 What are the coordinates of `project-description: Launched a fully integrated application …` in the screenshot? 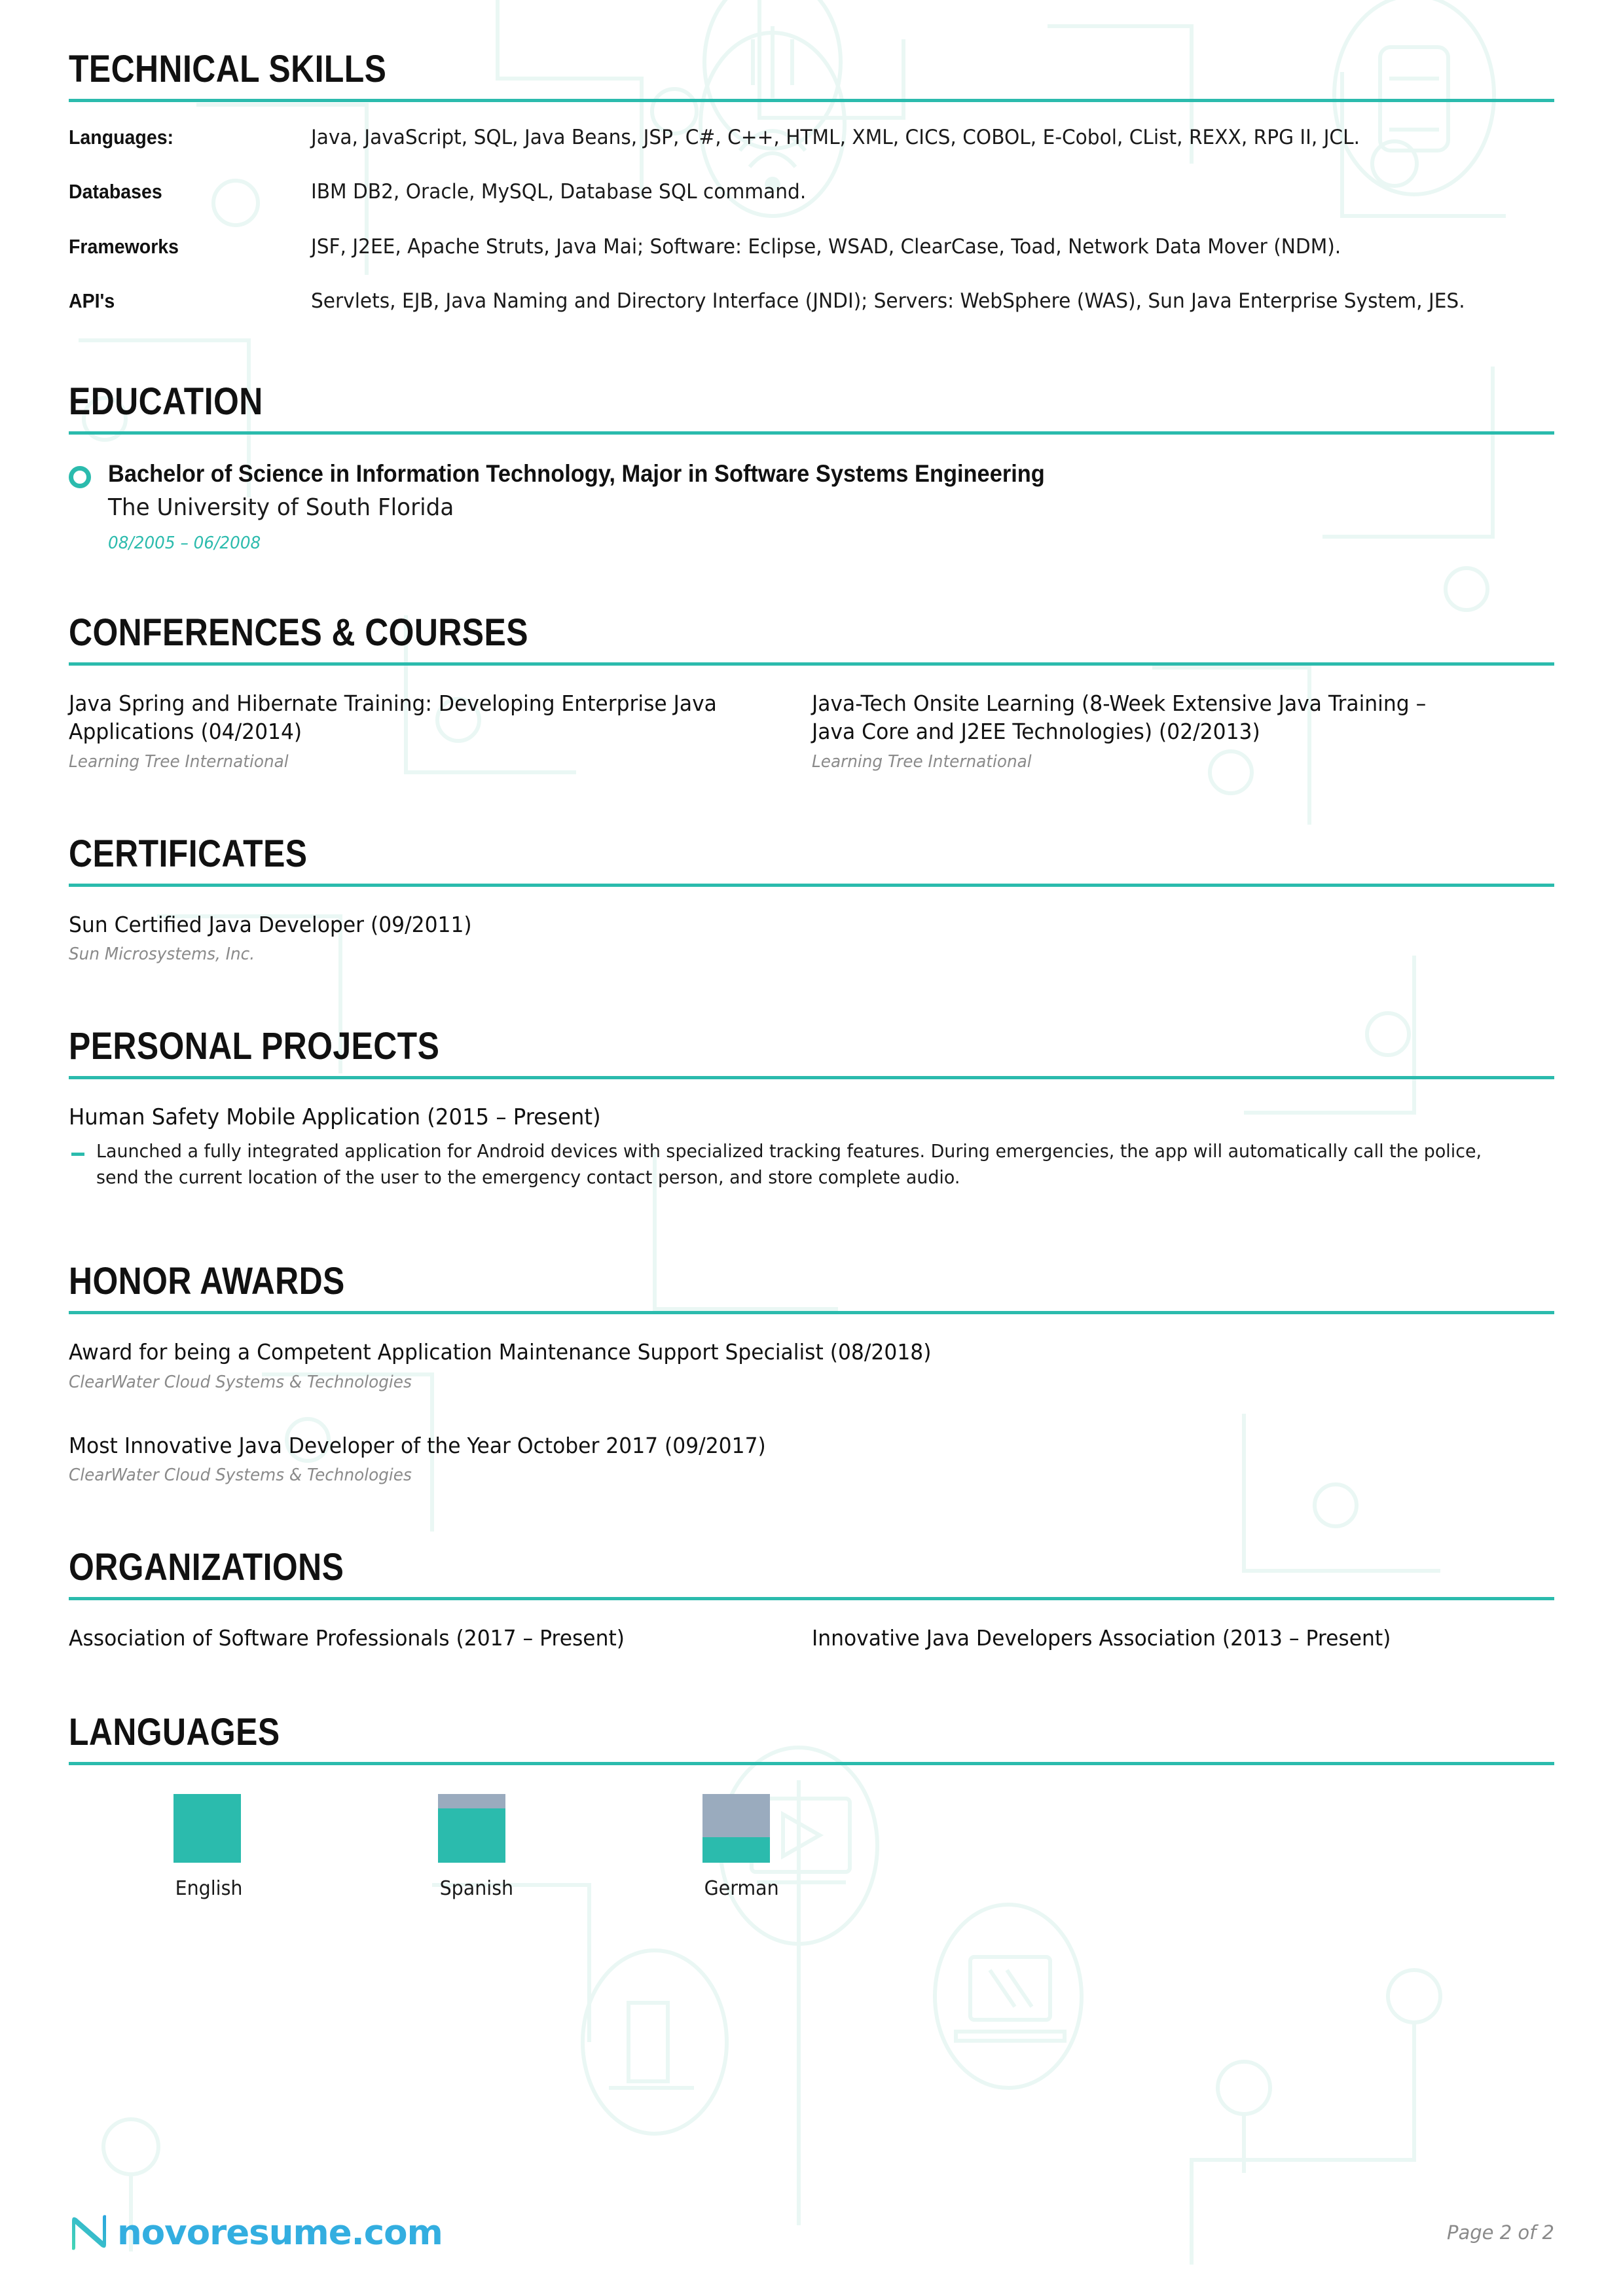 It's located at (789, 1163).